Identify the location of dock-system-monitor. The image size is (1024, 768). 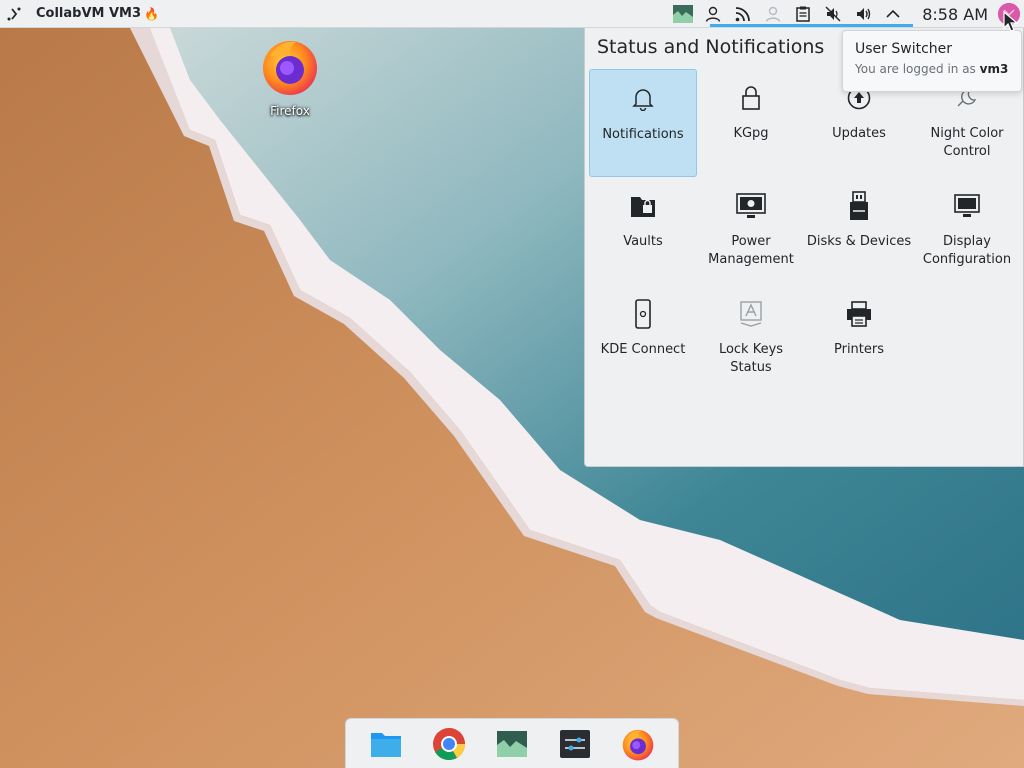
(512, 744).